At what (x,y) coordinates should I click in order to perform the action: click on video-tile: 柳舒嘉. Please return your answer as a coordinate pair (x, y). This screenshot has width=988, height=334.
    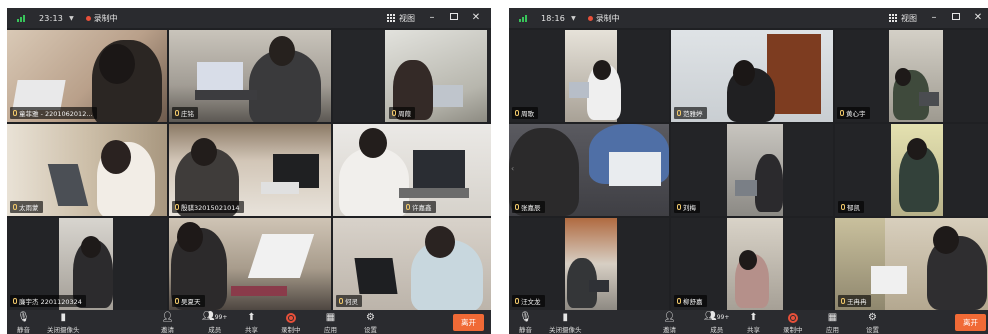
    Looking at the image, I should click on (752, 264).